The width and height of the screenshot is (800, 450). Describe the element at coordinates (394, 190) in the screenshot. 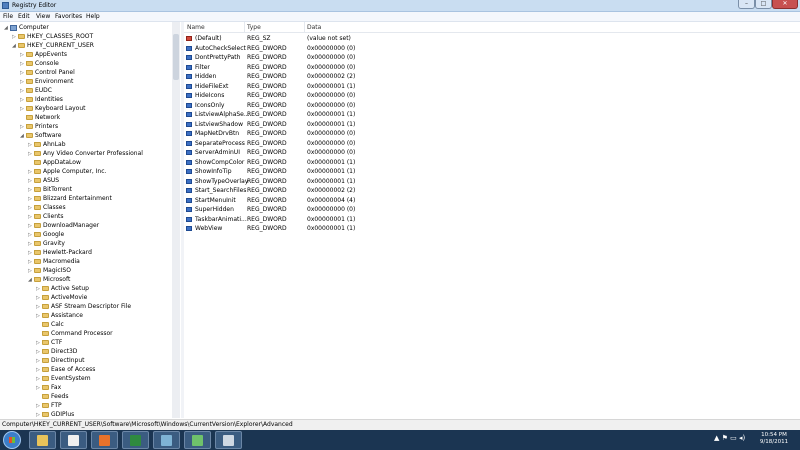

I see `value-row: Start_SearchFiles REG_DWORD 0x00000002 (2)` at that location.